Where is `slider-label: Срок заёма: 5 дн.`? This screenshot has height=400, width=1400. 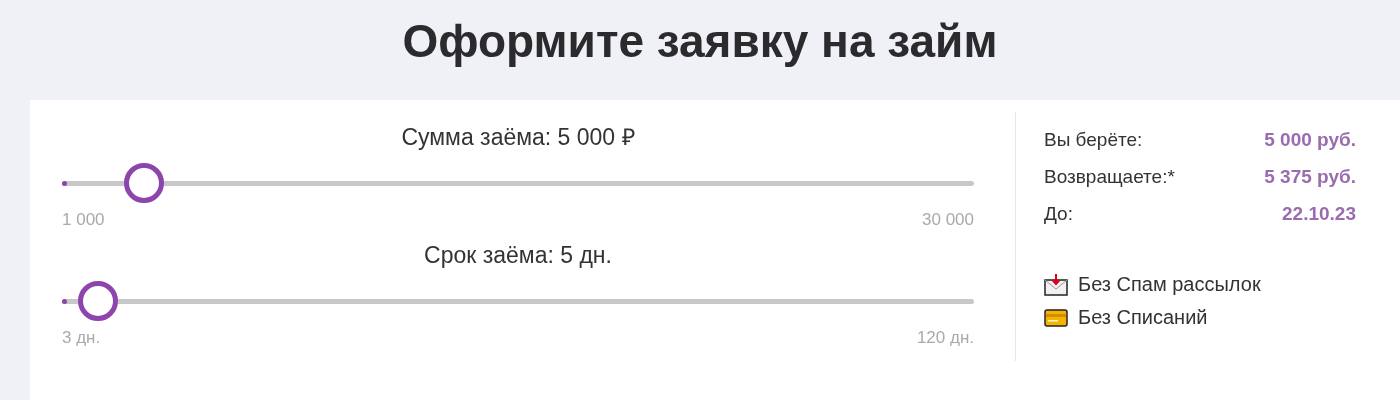
slider-label: Срок заёма: 5 дн. is located at coordinates (518, 255).